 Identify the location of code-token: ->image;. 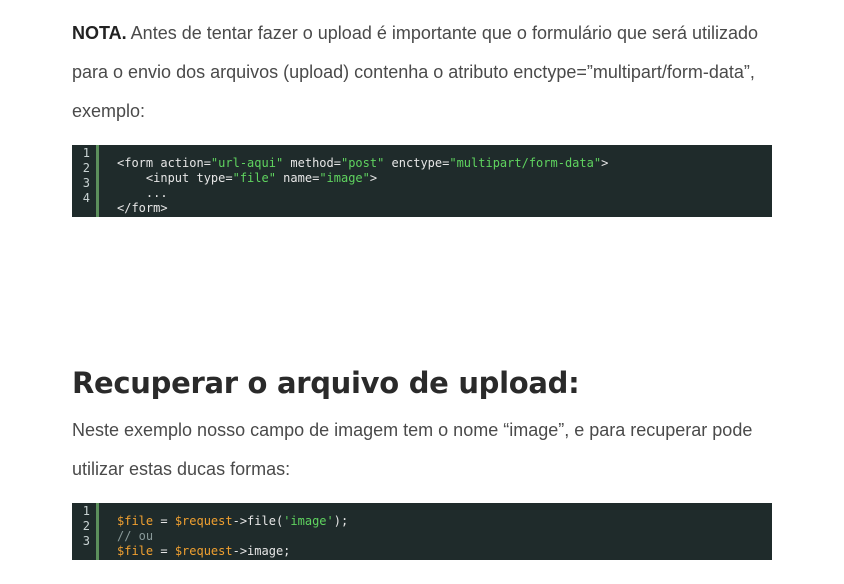
(261, 551).